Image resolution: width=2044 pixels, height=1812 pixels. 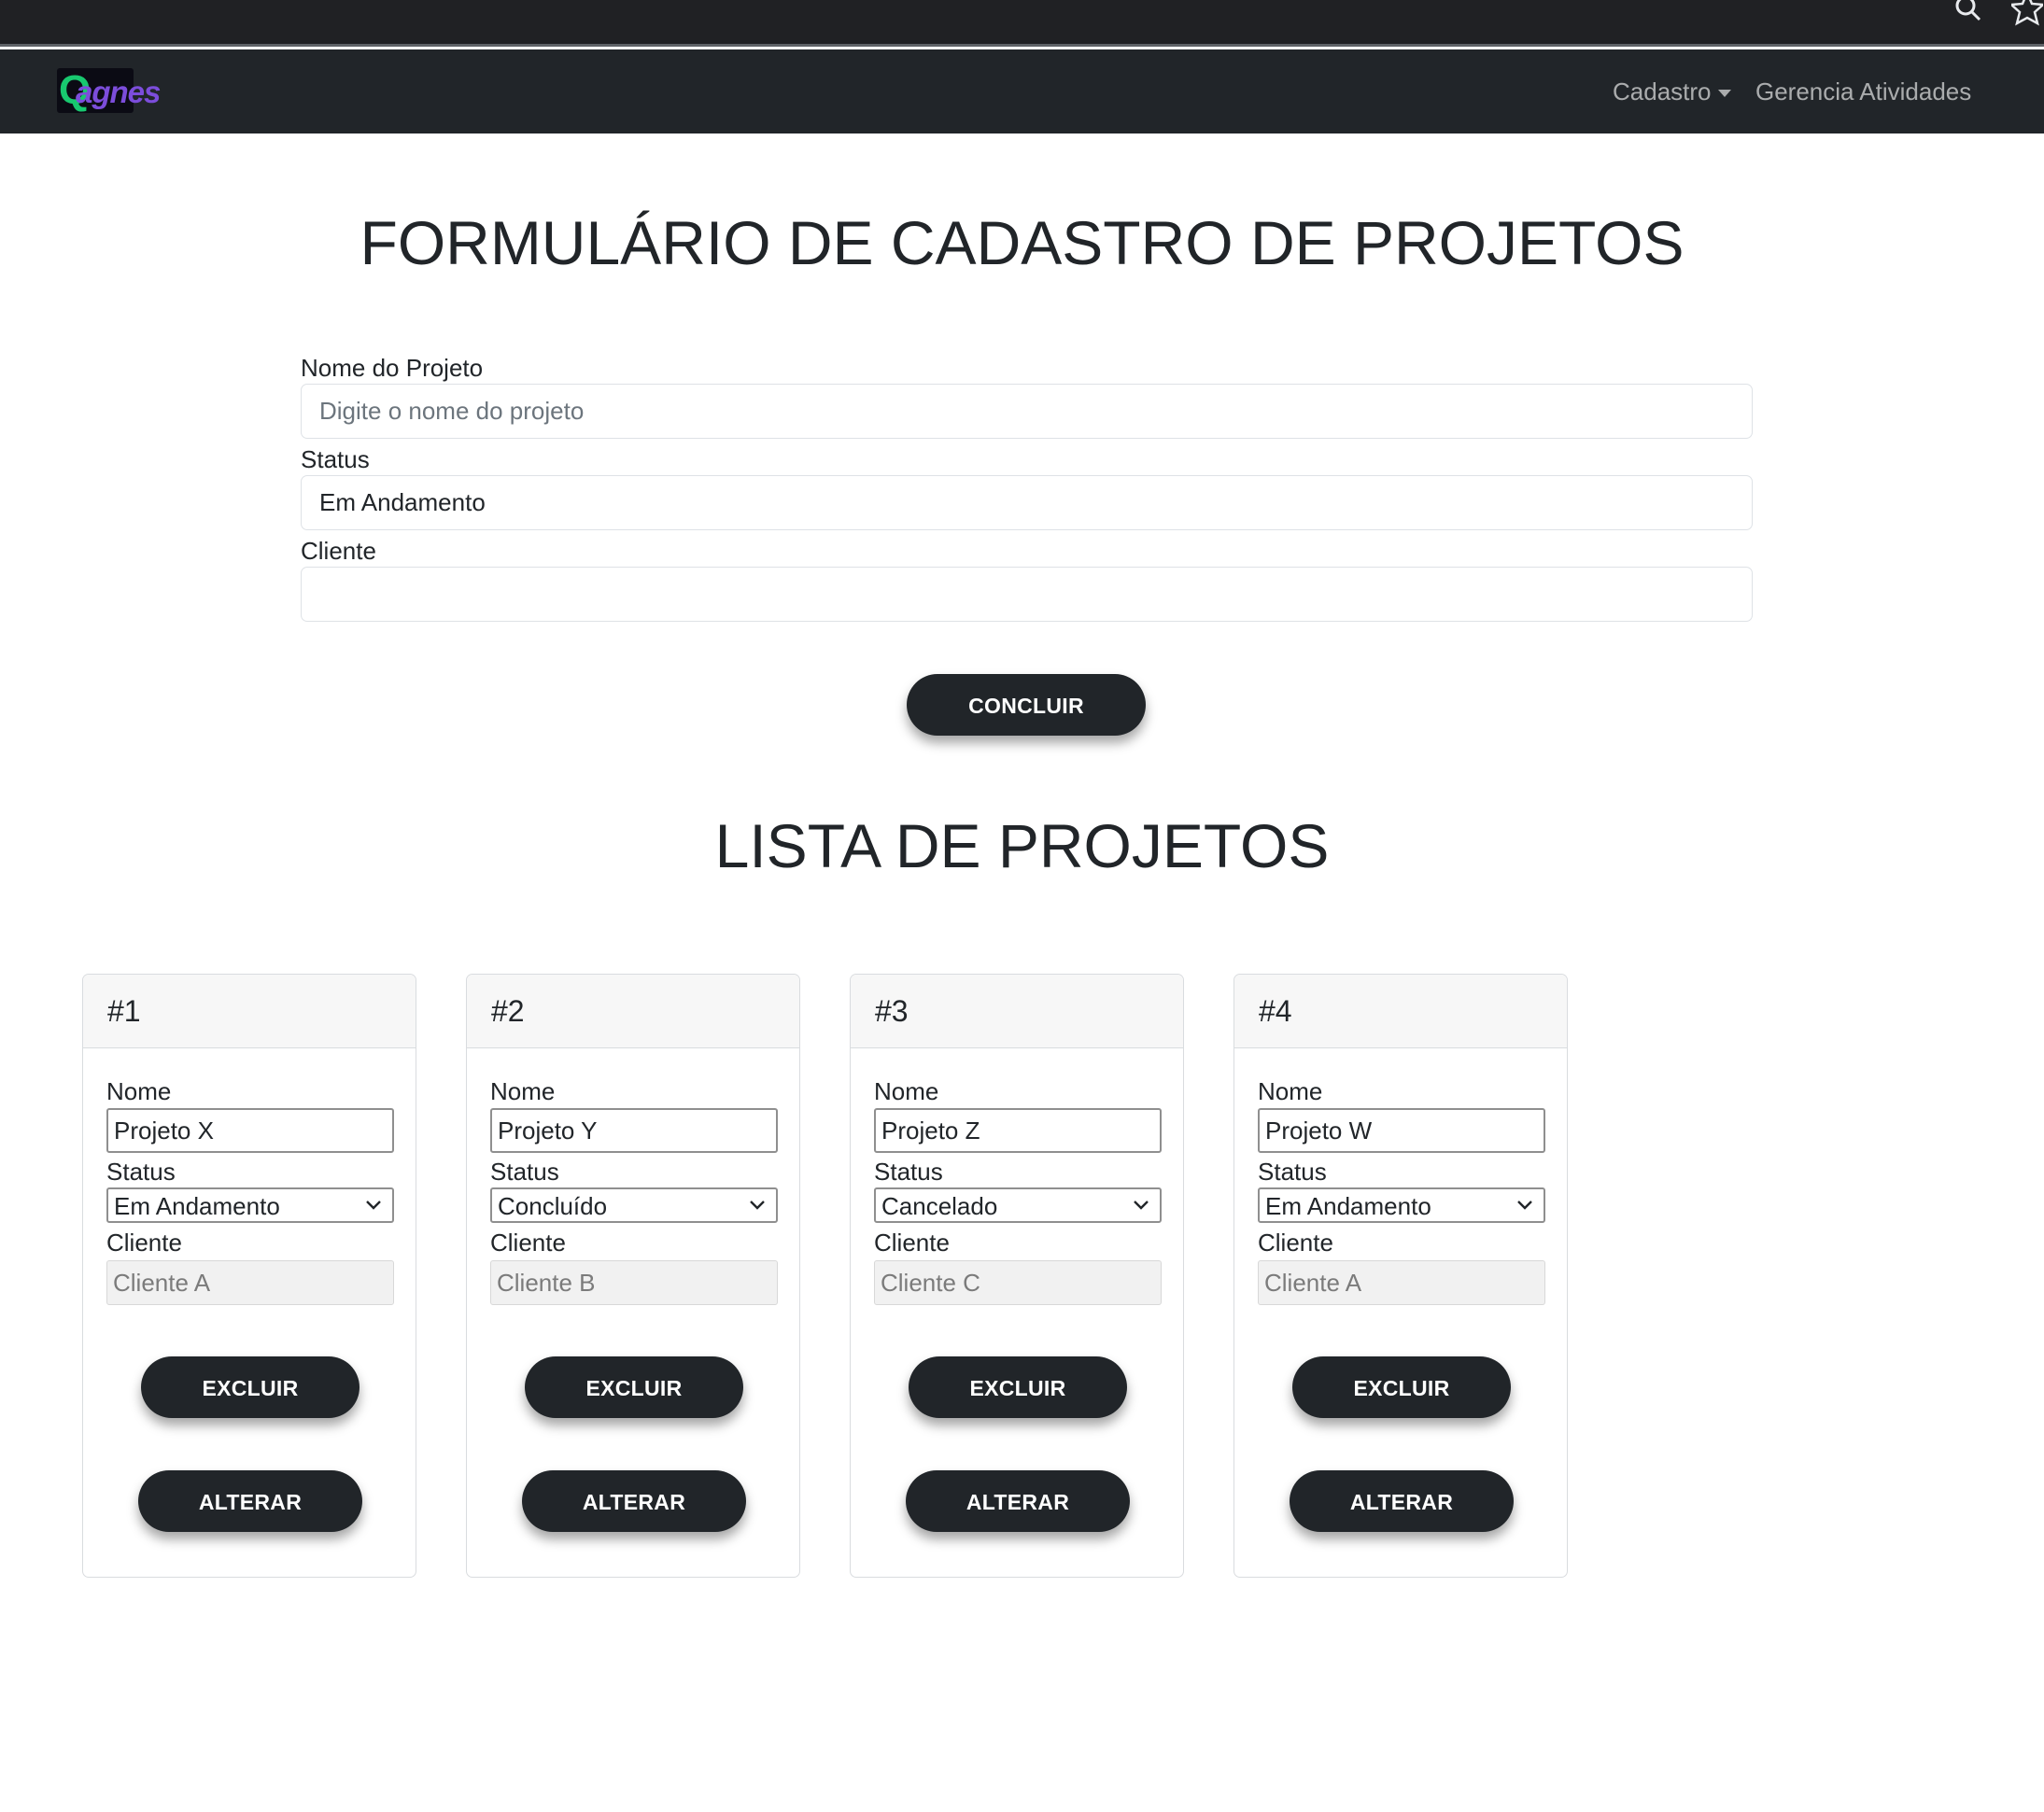 I want to click on nav-cadastro-dropdown: Cadastro, so click(x=1662, y=91).